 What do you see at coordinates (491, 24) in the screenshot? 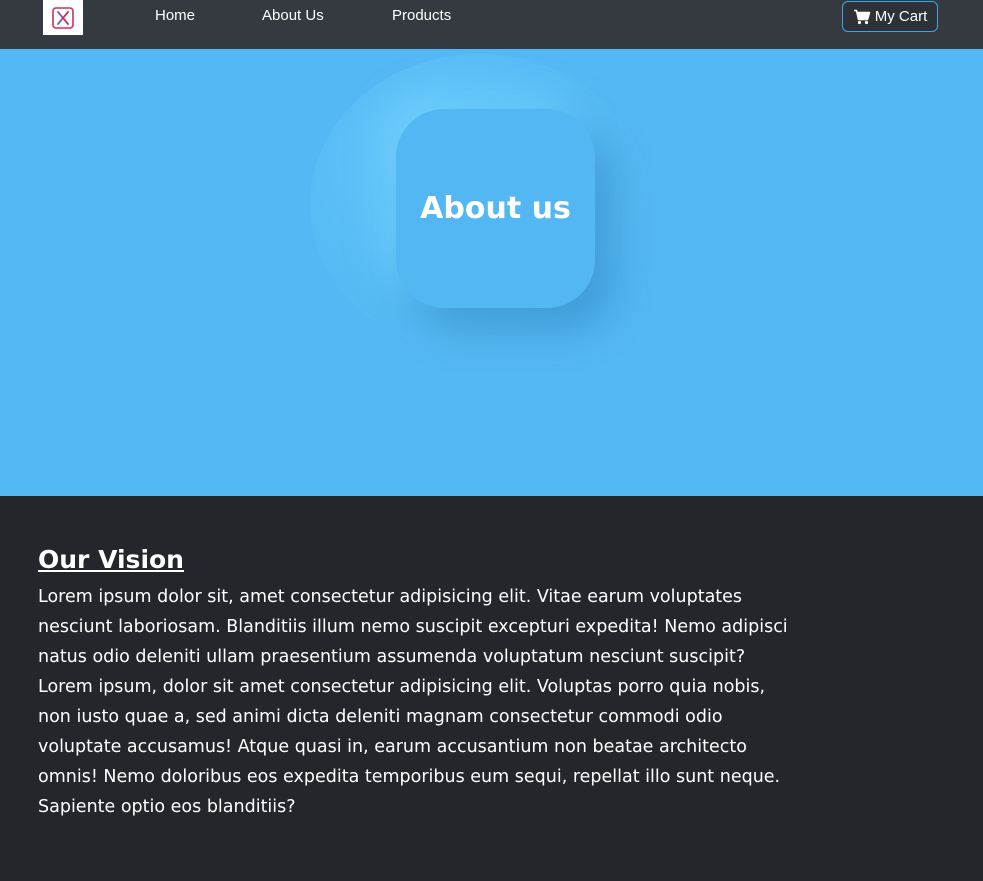
I see `navbar: Home About Us Products My Cart` at bounding box center [491, 24].